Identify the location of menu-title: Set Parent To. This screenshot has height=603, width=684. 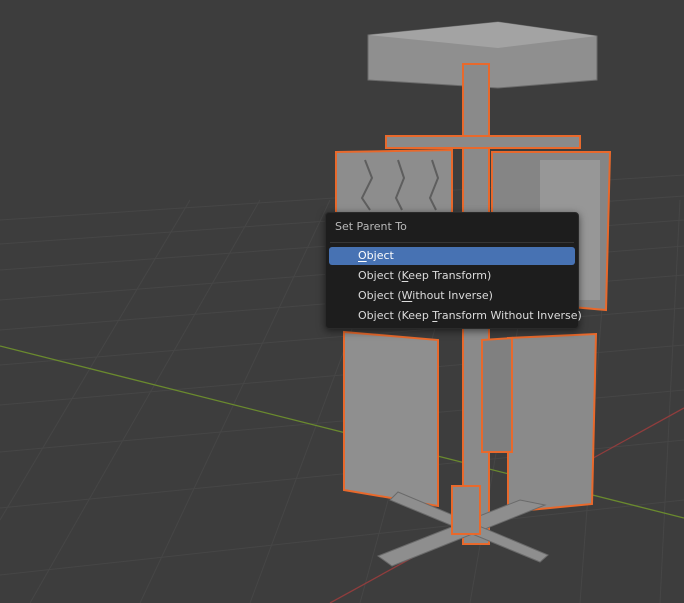
(371, 226).